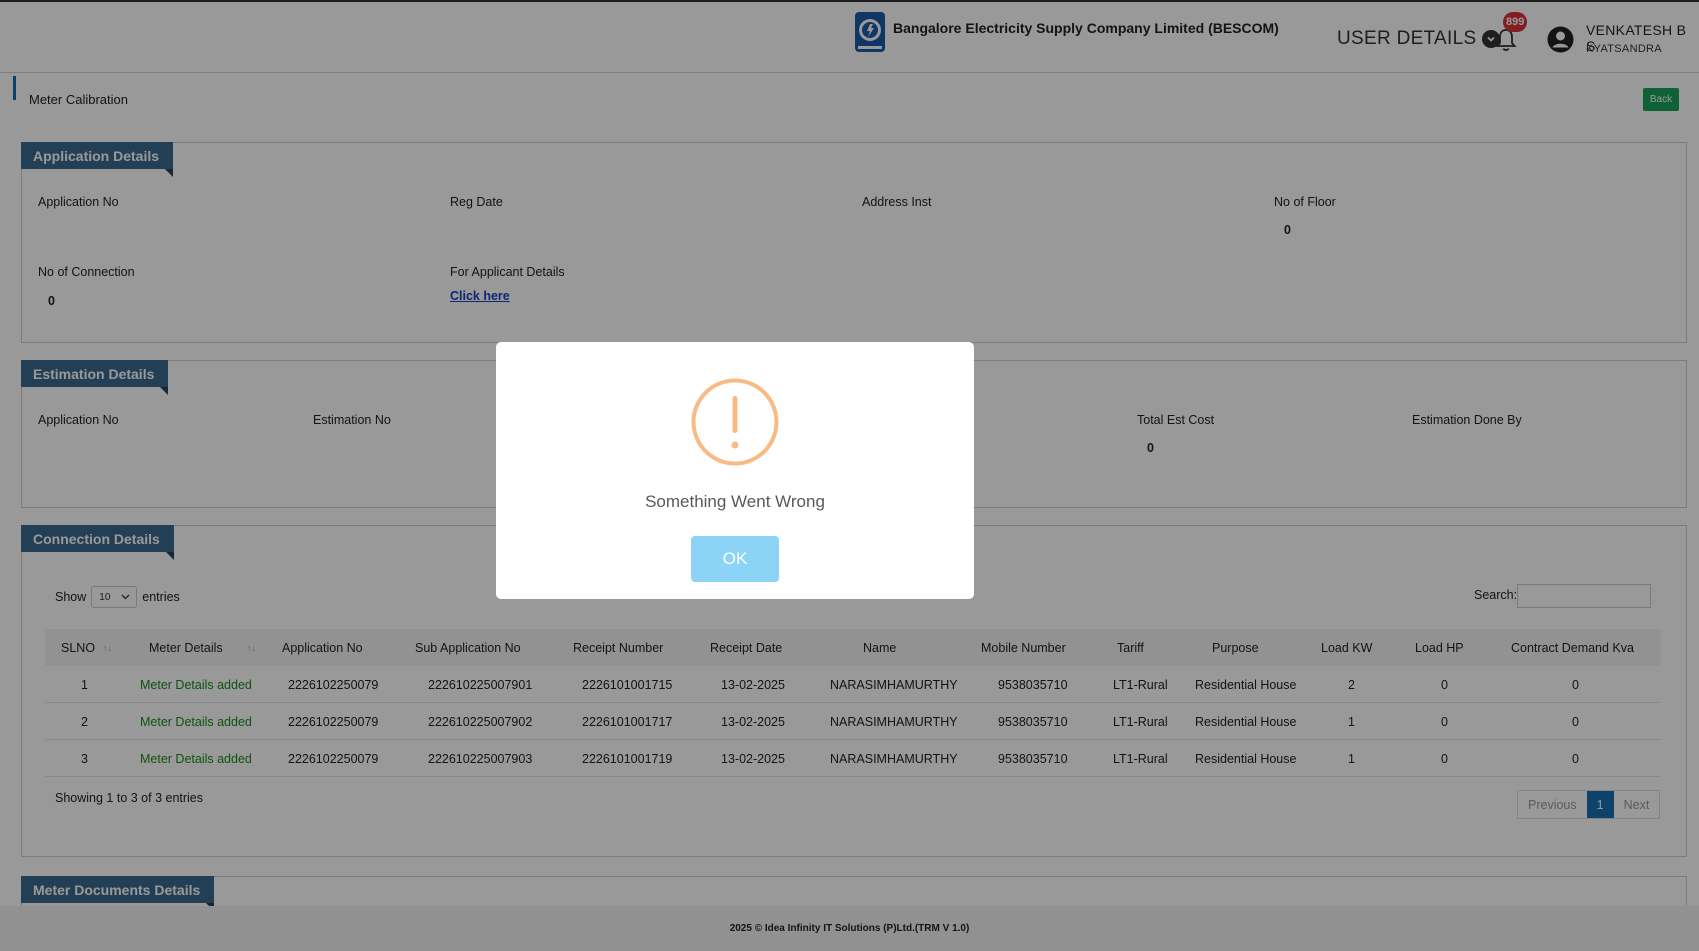 The width and height of the screenshot is (1699, 951). I want to click on warning-icon, so click(735, 422).